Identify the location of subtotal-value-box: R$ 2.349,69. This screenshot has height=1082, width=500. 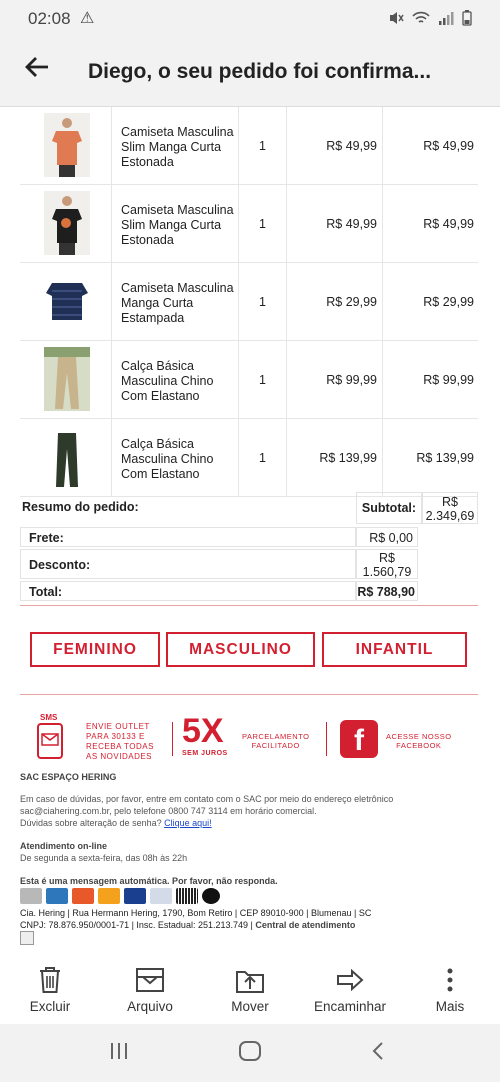
(450, 508).